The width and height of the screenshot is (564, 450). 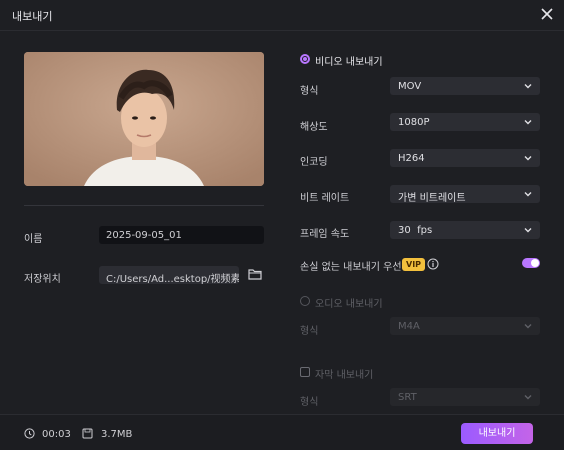 What do you see at coordinates (432, 198) in the screenshot?
I see `bitrate-value: 가변 비트레이트` at bounding box center [432, 198].